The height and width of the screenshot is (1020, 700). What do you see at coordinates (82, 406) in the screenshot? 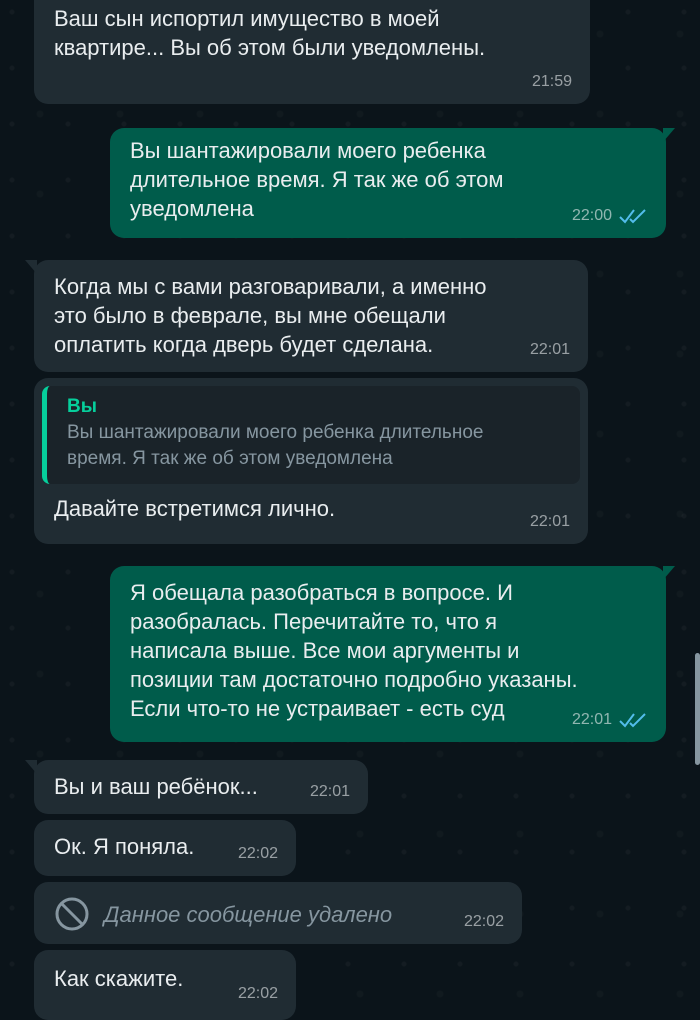
I see `quote-author: Вы` at bounding box center [82, 406].